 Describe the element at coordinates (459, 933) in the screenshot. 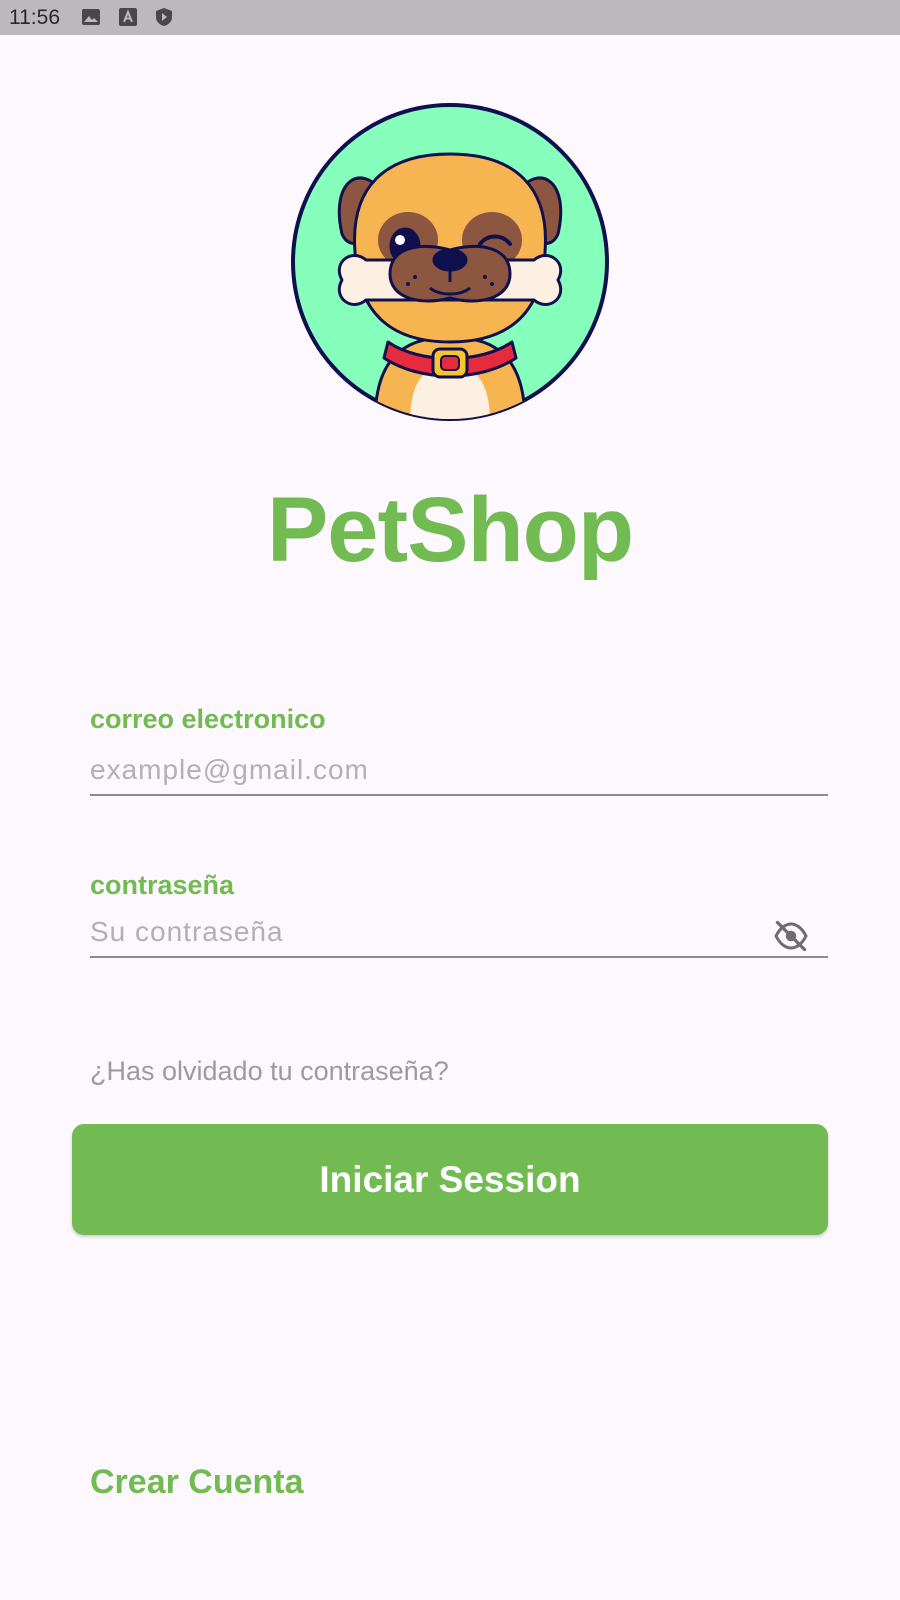

I see `password-field` at that location.